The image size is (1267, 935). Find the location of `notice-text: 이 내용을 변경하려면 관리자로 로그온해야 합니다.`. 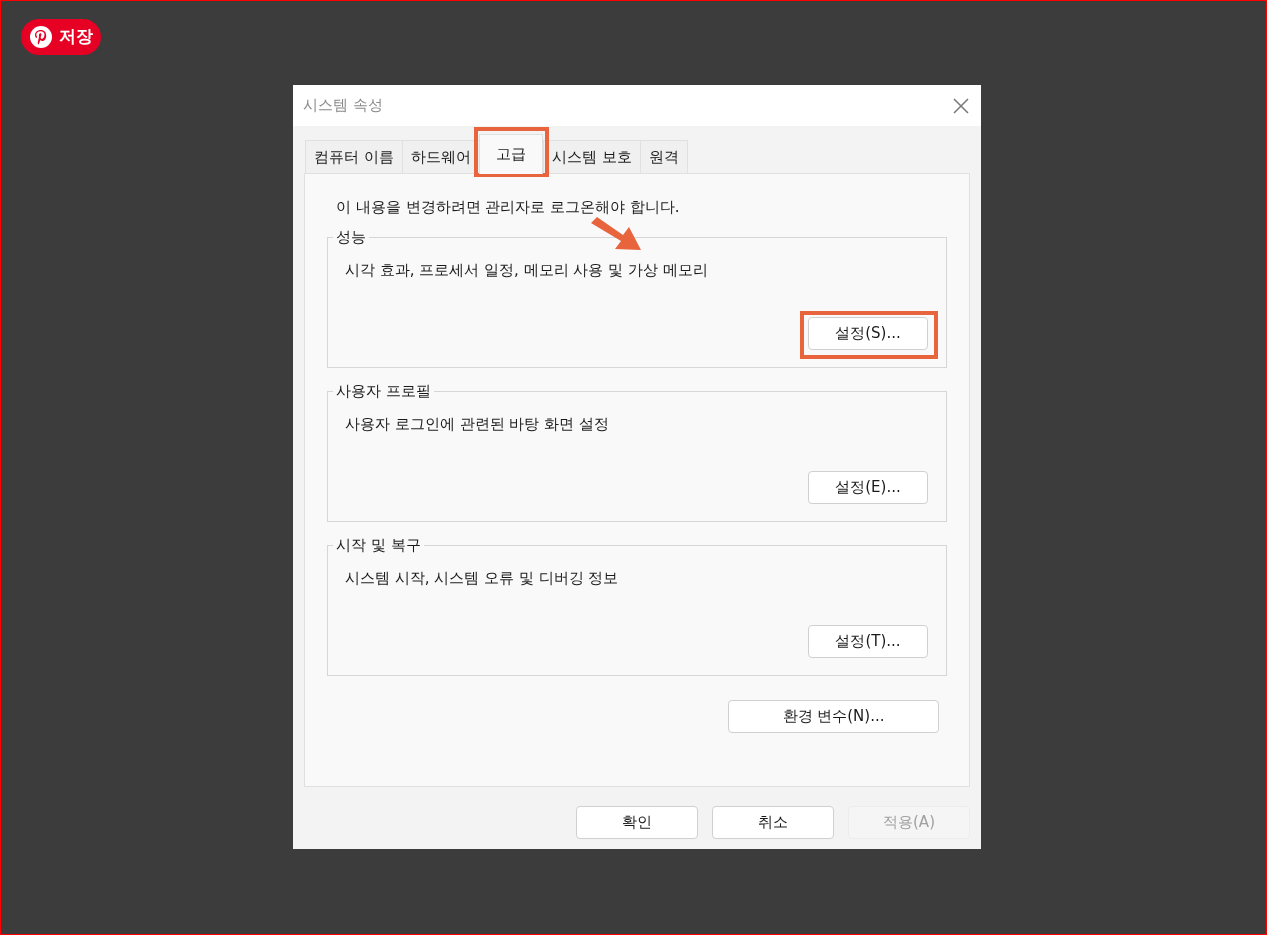

notice-text: 이 내용을 변경하려면 관리자로 로그온해야 합니다. is located at coordinates (508, 207).